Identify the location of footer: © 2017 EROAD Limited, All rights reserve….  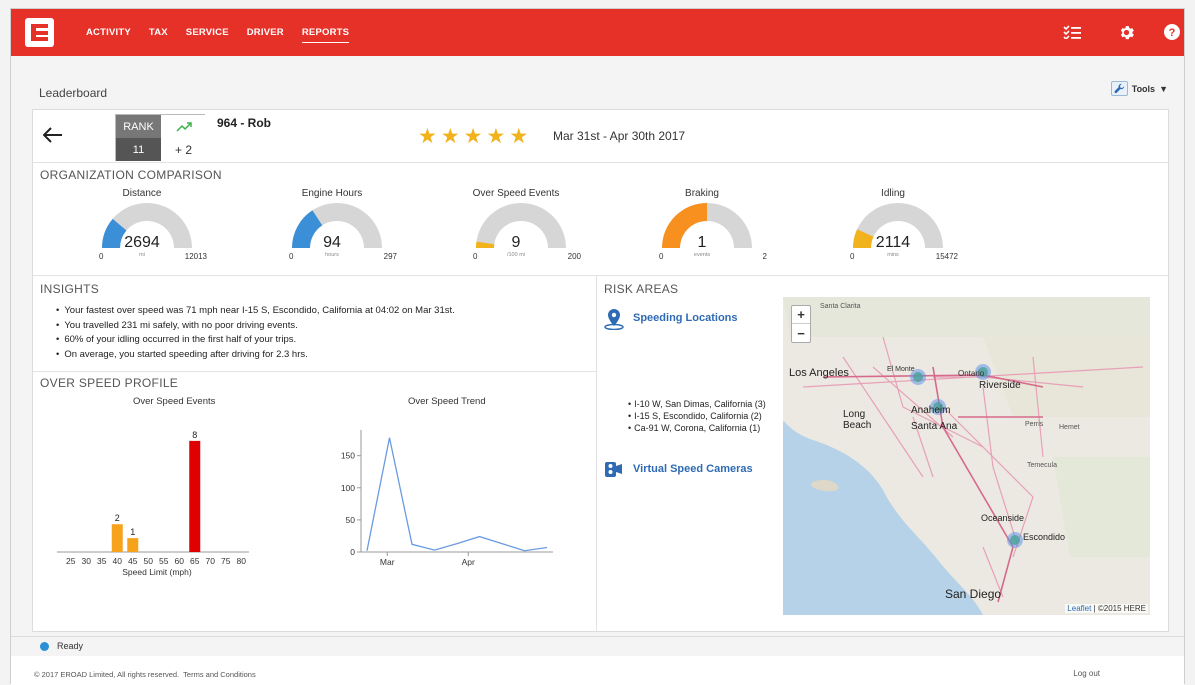
(597, 671).